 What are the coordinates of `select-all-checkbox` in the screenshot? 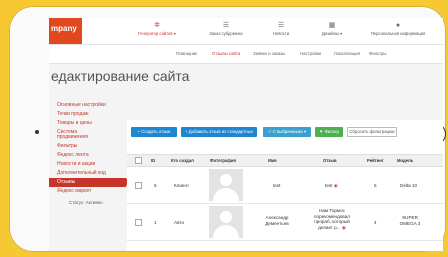 It's located at (138, 160).